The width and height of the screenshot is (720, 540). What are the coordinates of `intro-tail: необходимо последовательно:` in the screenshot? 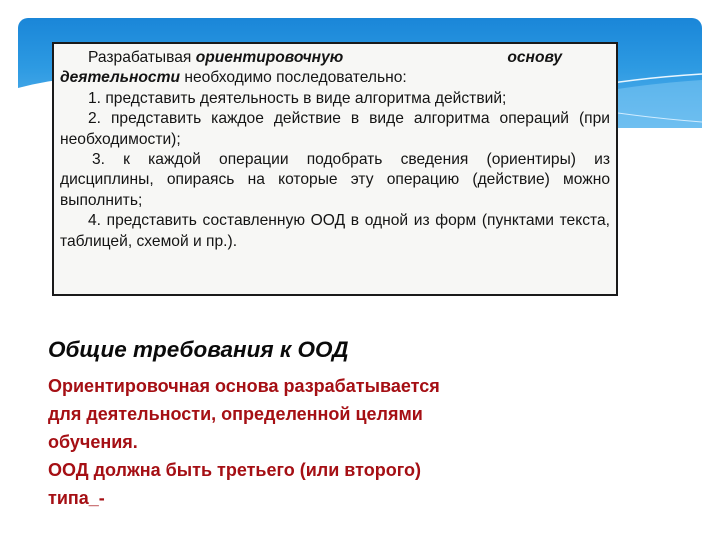 It's located at (295, 78).